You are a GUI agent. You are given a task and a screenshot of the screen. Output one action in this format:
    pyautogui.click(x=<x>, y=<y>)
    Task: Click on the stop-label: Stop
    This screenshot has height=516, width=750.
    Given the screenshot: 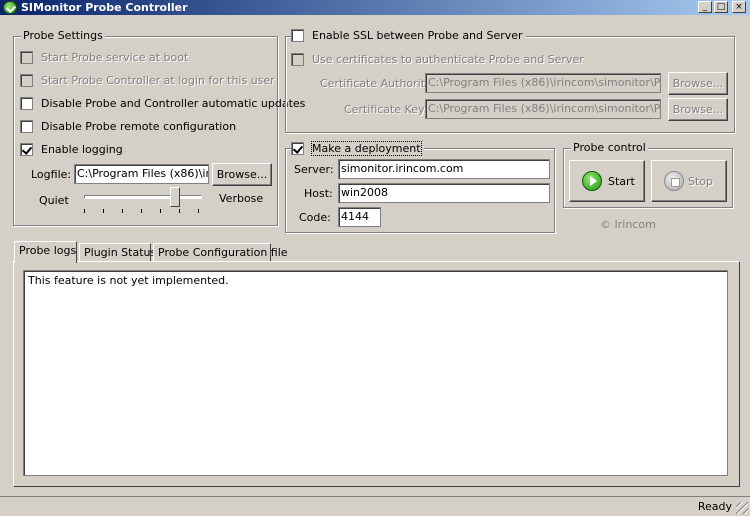 What is the action you would take?
    pyautogui.click(x=701, y=181)
    